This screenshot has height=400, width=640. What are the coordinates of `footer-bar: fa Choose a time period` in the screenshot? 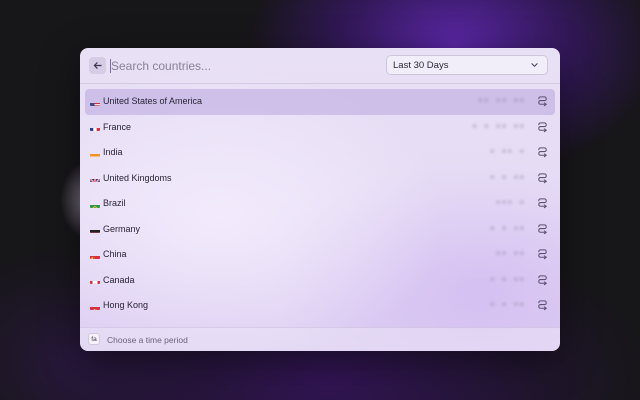 It's located at (320, 339).